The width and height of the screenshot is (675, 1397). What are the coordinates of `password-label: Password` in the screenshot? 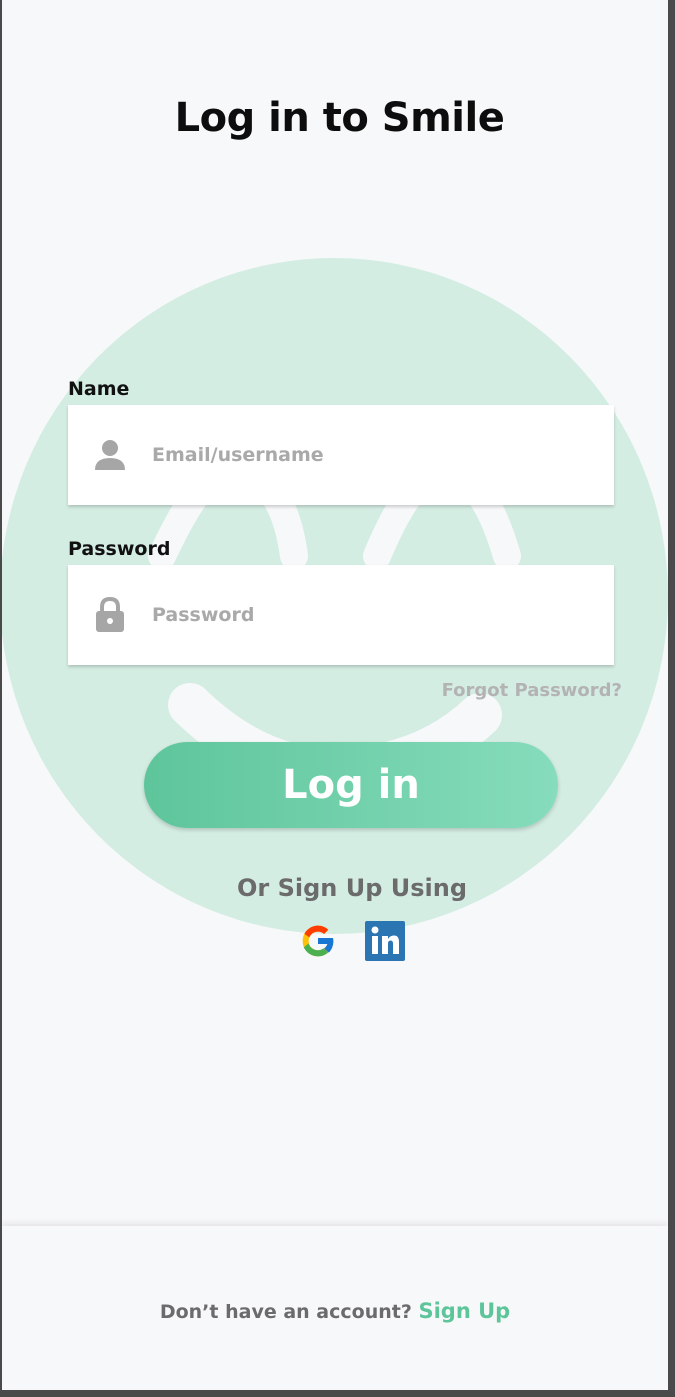 It's located at (119, 549).